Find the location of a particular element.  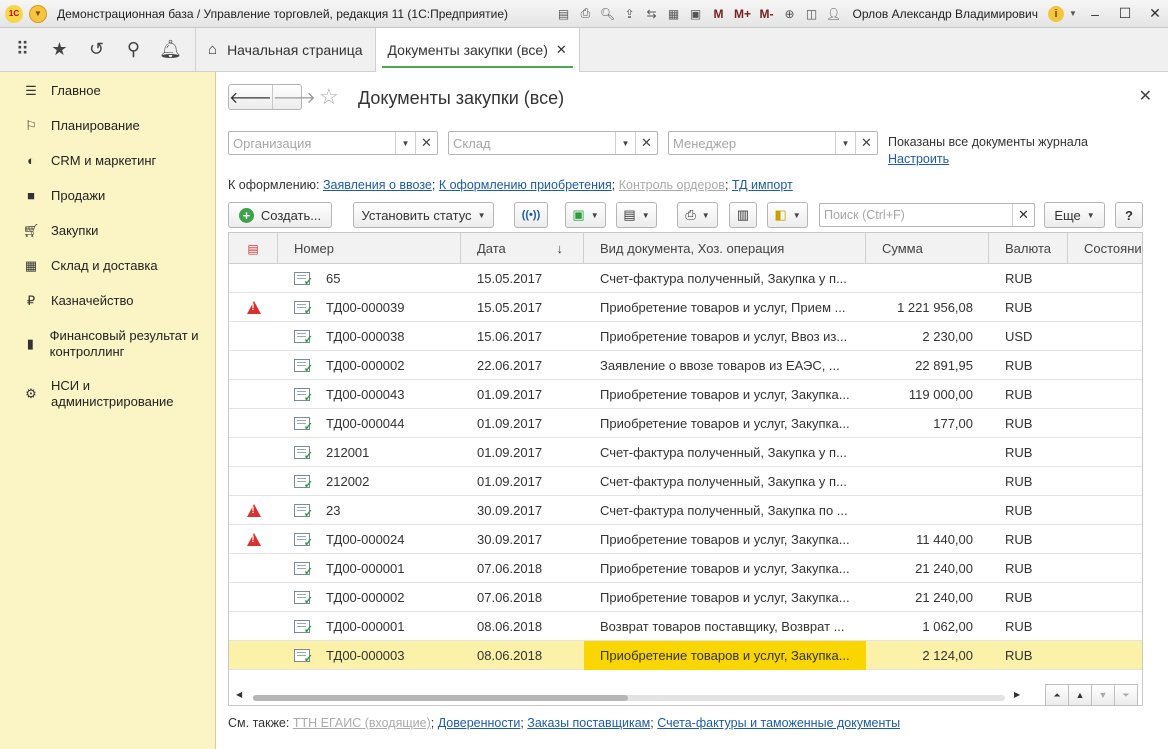

scroll-down-icon: ▼ is located at coordinates (1103, 695).